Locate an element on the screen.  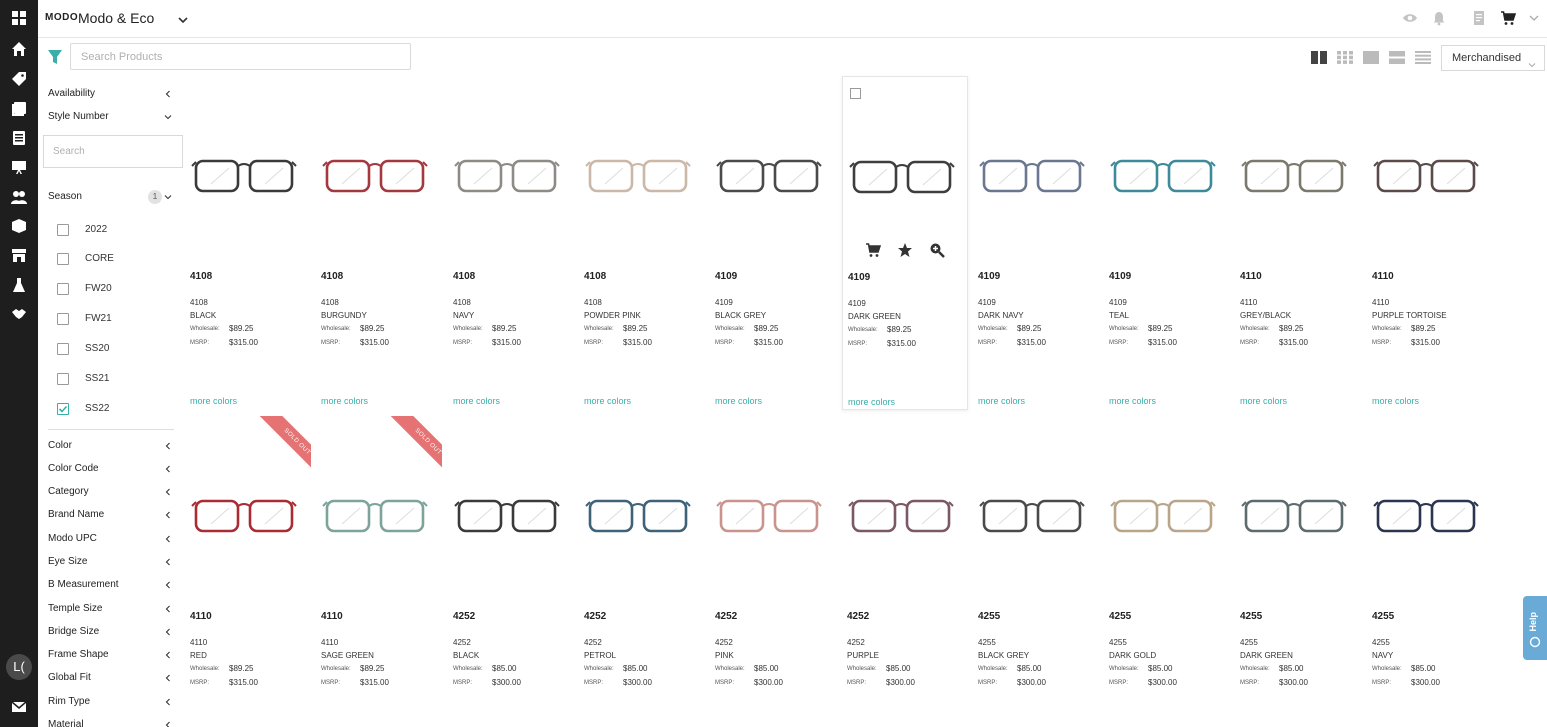
presentation-icon is located at coordinates (19, 167).